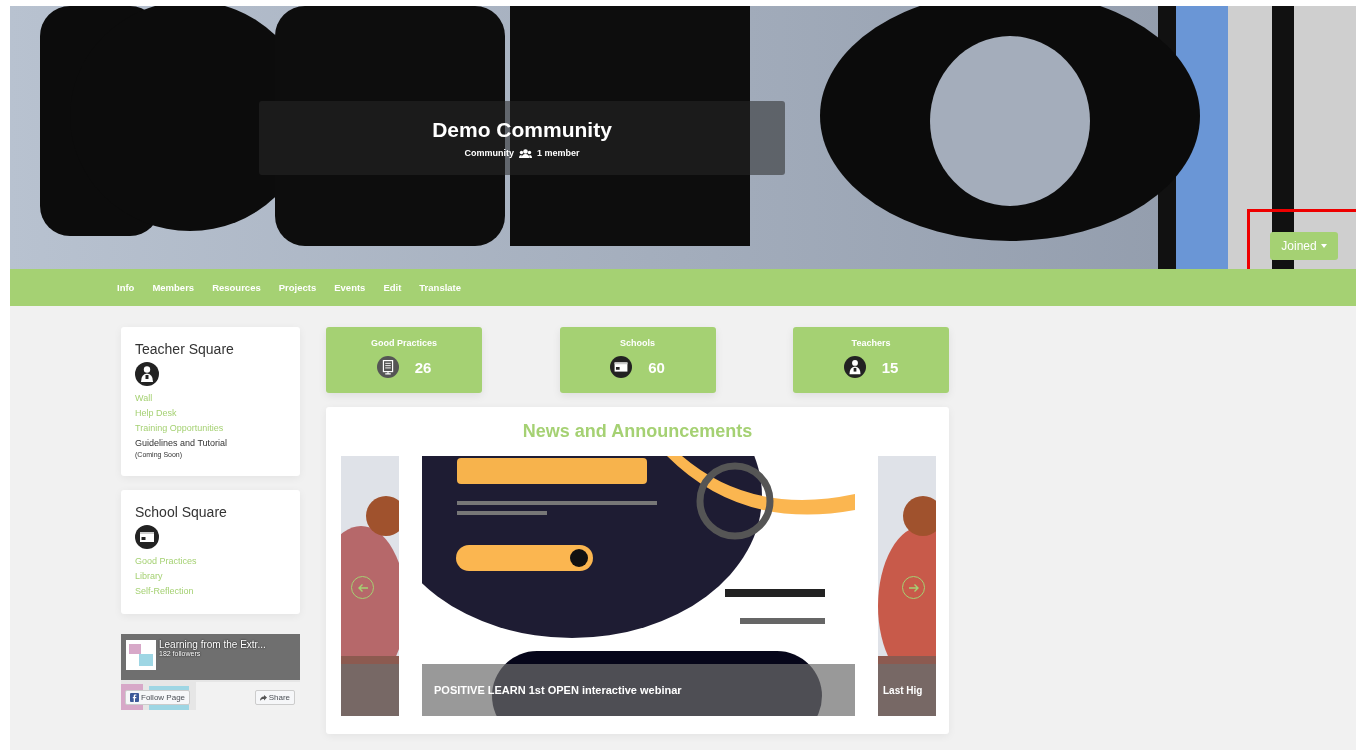 This screenshot has height=750, width=1356. I want to click on sidebar-link: Good Practices, so click(210, 561).